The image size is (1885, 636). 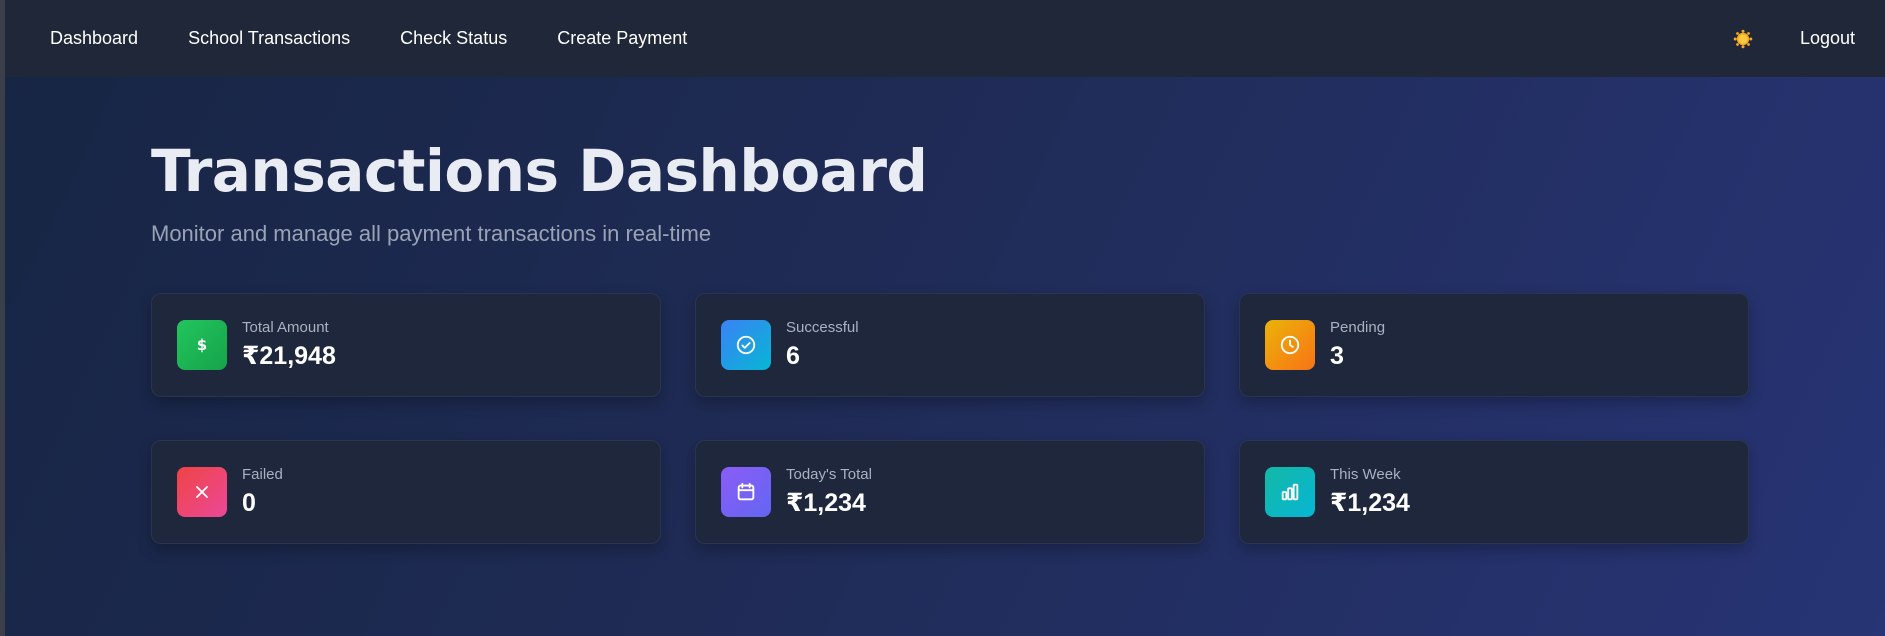 I want to click on stat-label: This Week, so click(x=1365, y=474).